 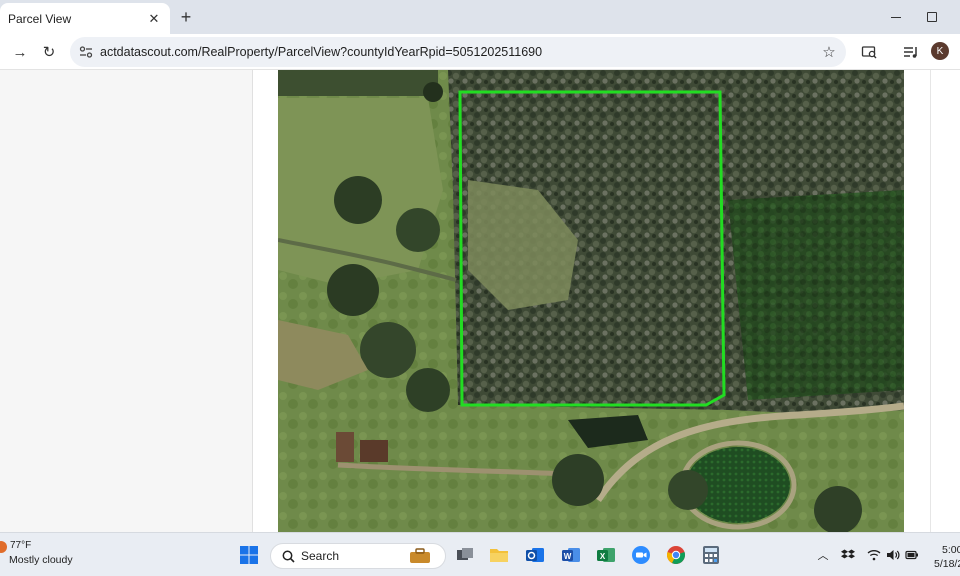 I want to click on file-explorer-icon, so click(x=499, y=555).